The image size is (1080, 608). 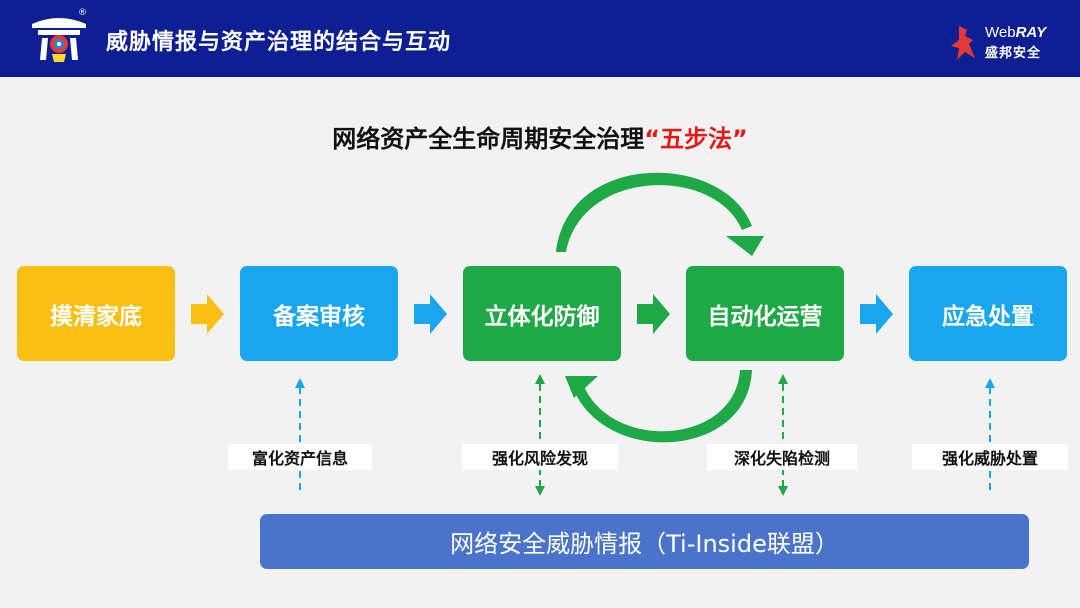 I want to click on intel-label-4: 强化威胁处置, so click(x=990, y=457).